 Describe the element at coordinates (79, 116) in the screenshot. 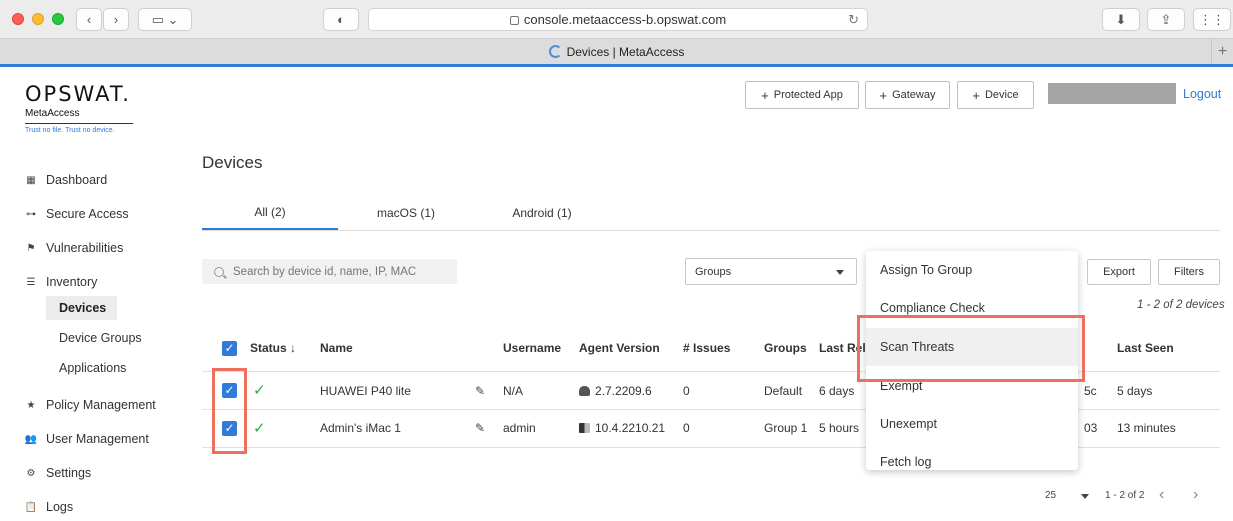

I see `product-name: MetaAccess` at that location.